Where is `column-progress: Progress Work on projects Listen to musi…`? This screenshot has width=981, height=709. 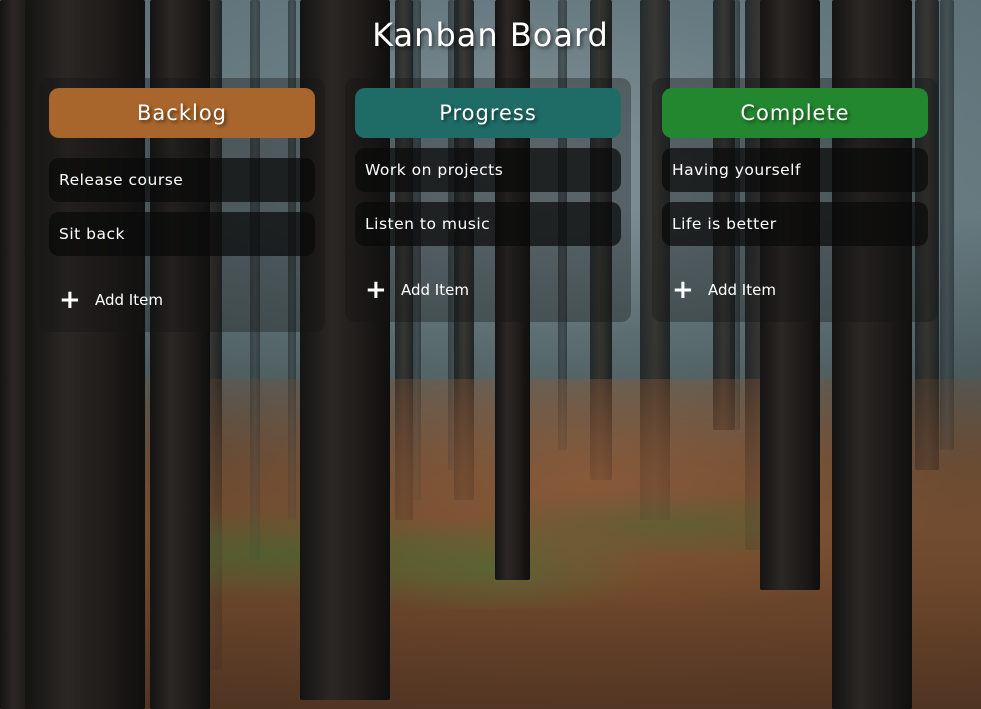 column-progress: Progress Work on projects Listen to musi… is located at coordinates (488, 200).